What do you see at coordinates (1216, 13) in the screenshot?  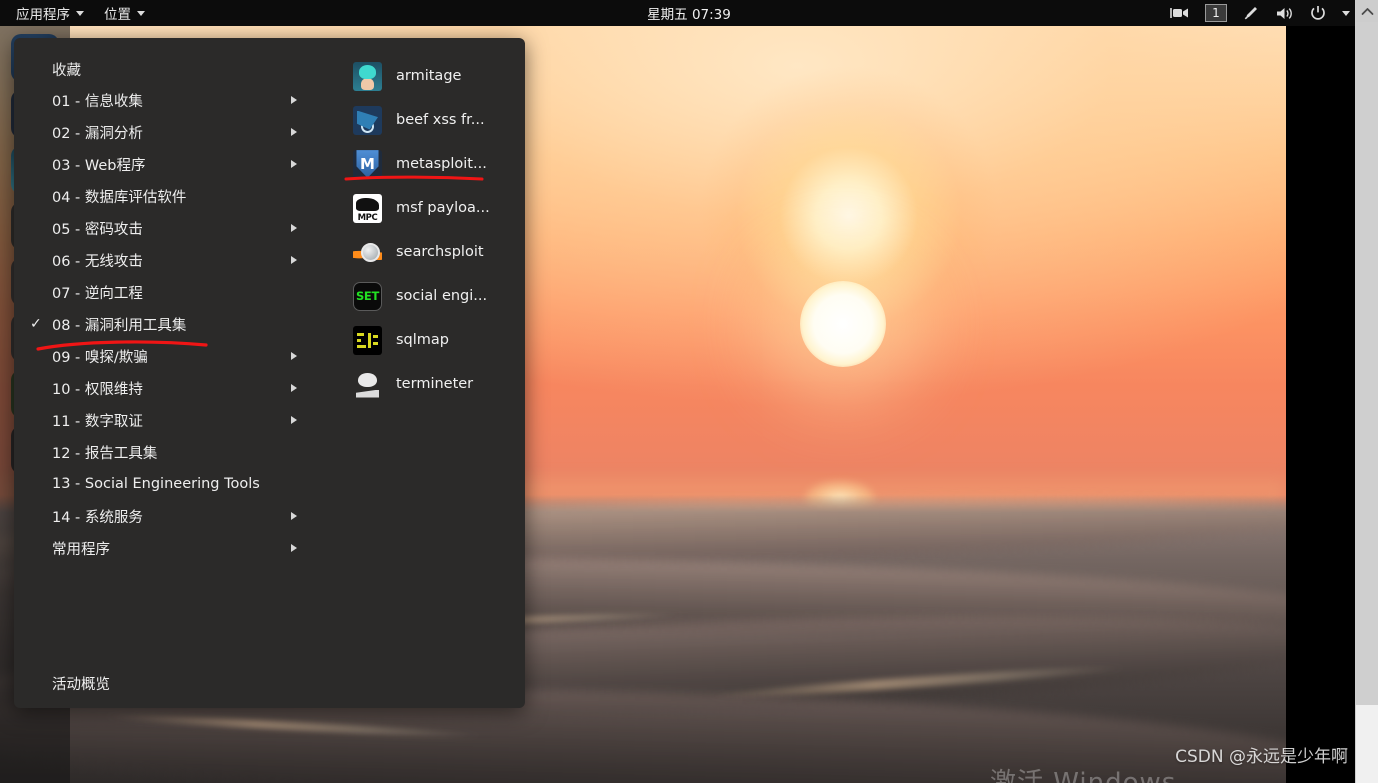 I see `workspace-indicator: 1` at bounding box center [1216, 13].